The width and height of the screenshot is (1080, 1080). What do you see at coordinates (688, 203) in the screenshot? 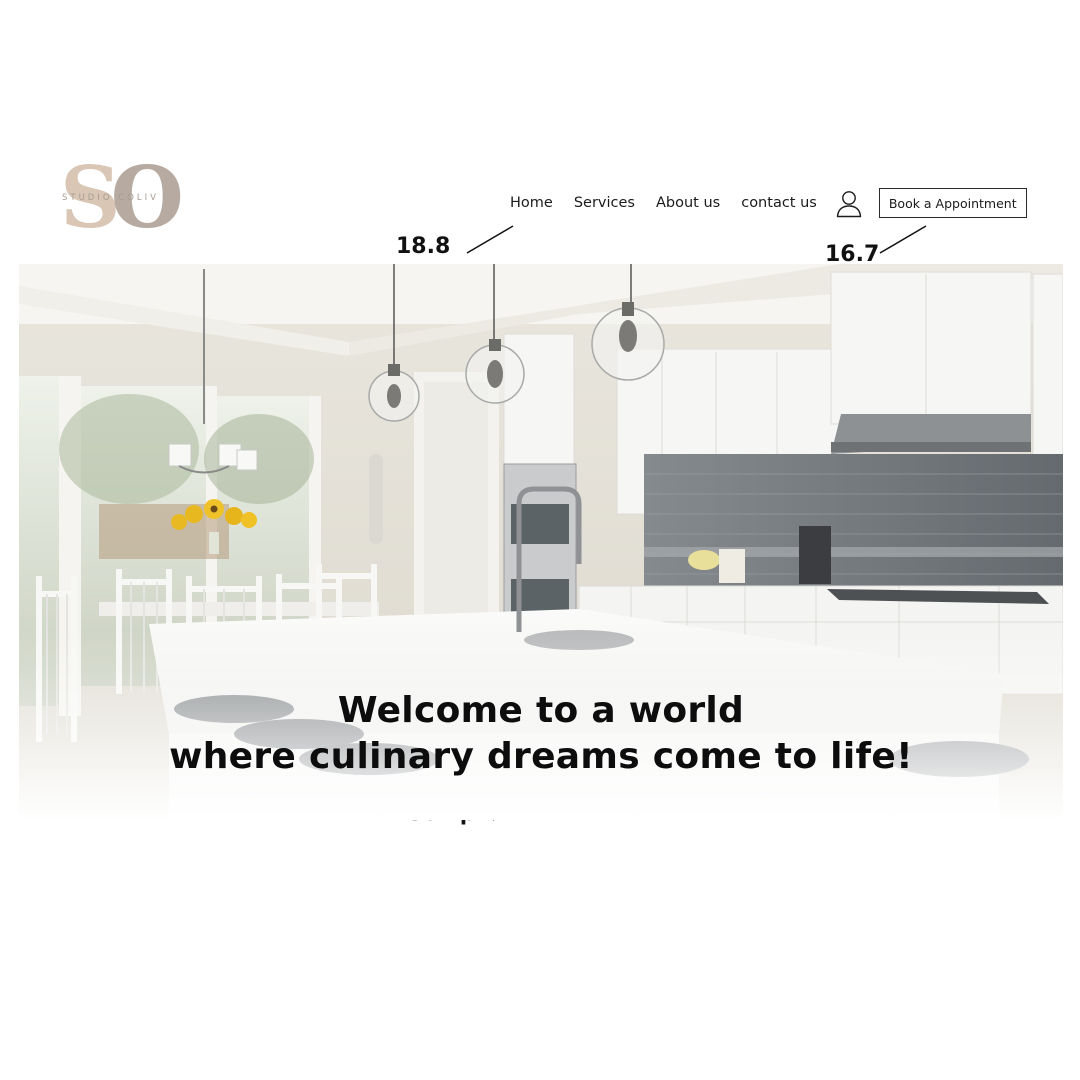
I see `nav-about-link: About us` at bounding box center [688, 203].